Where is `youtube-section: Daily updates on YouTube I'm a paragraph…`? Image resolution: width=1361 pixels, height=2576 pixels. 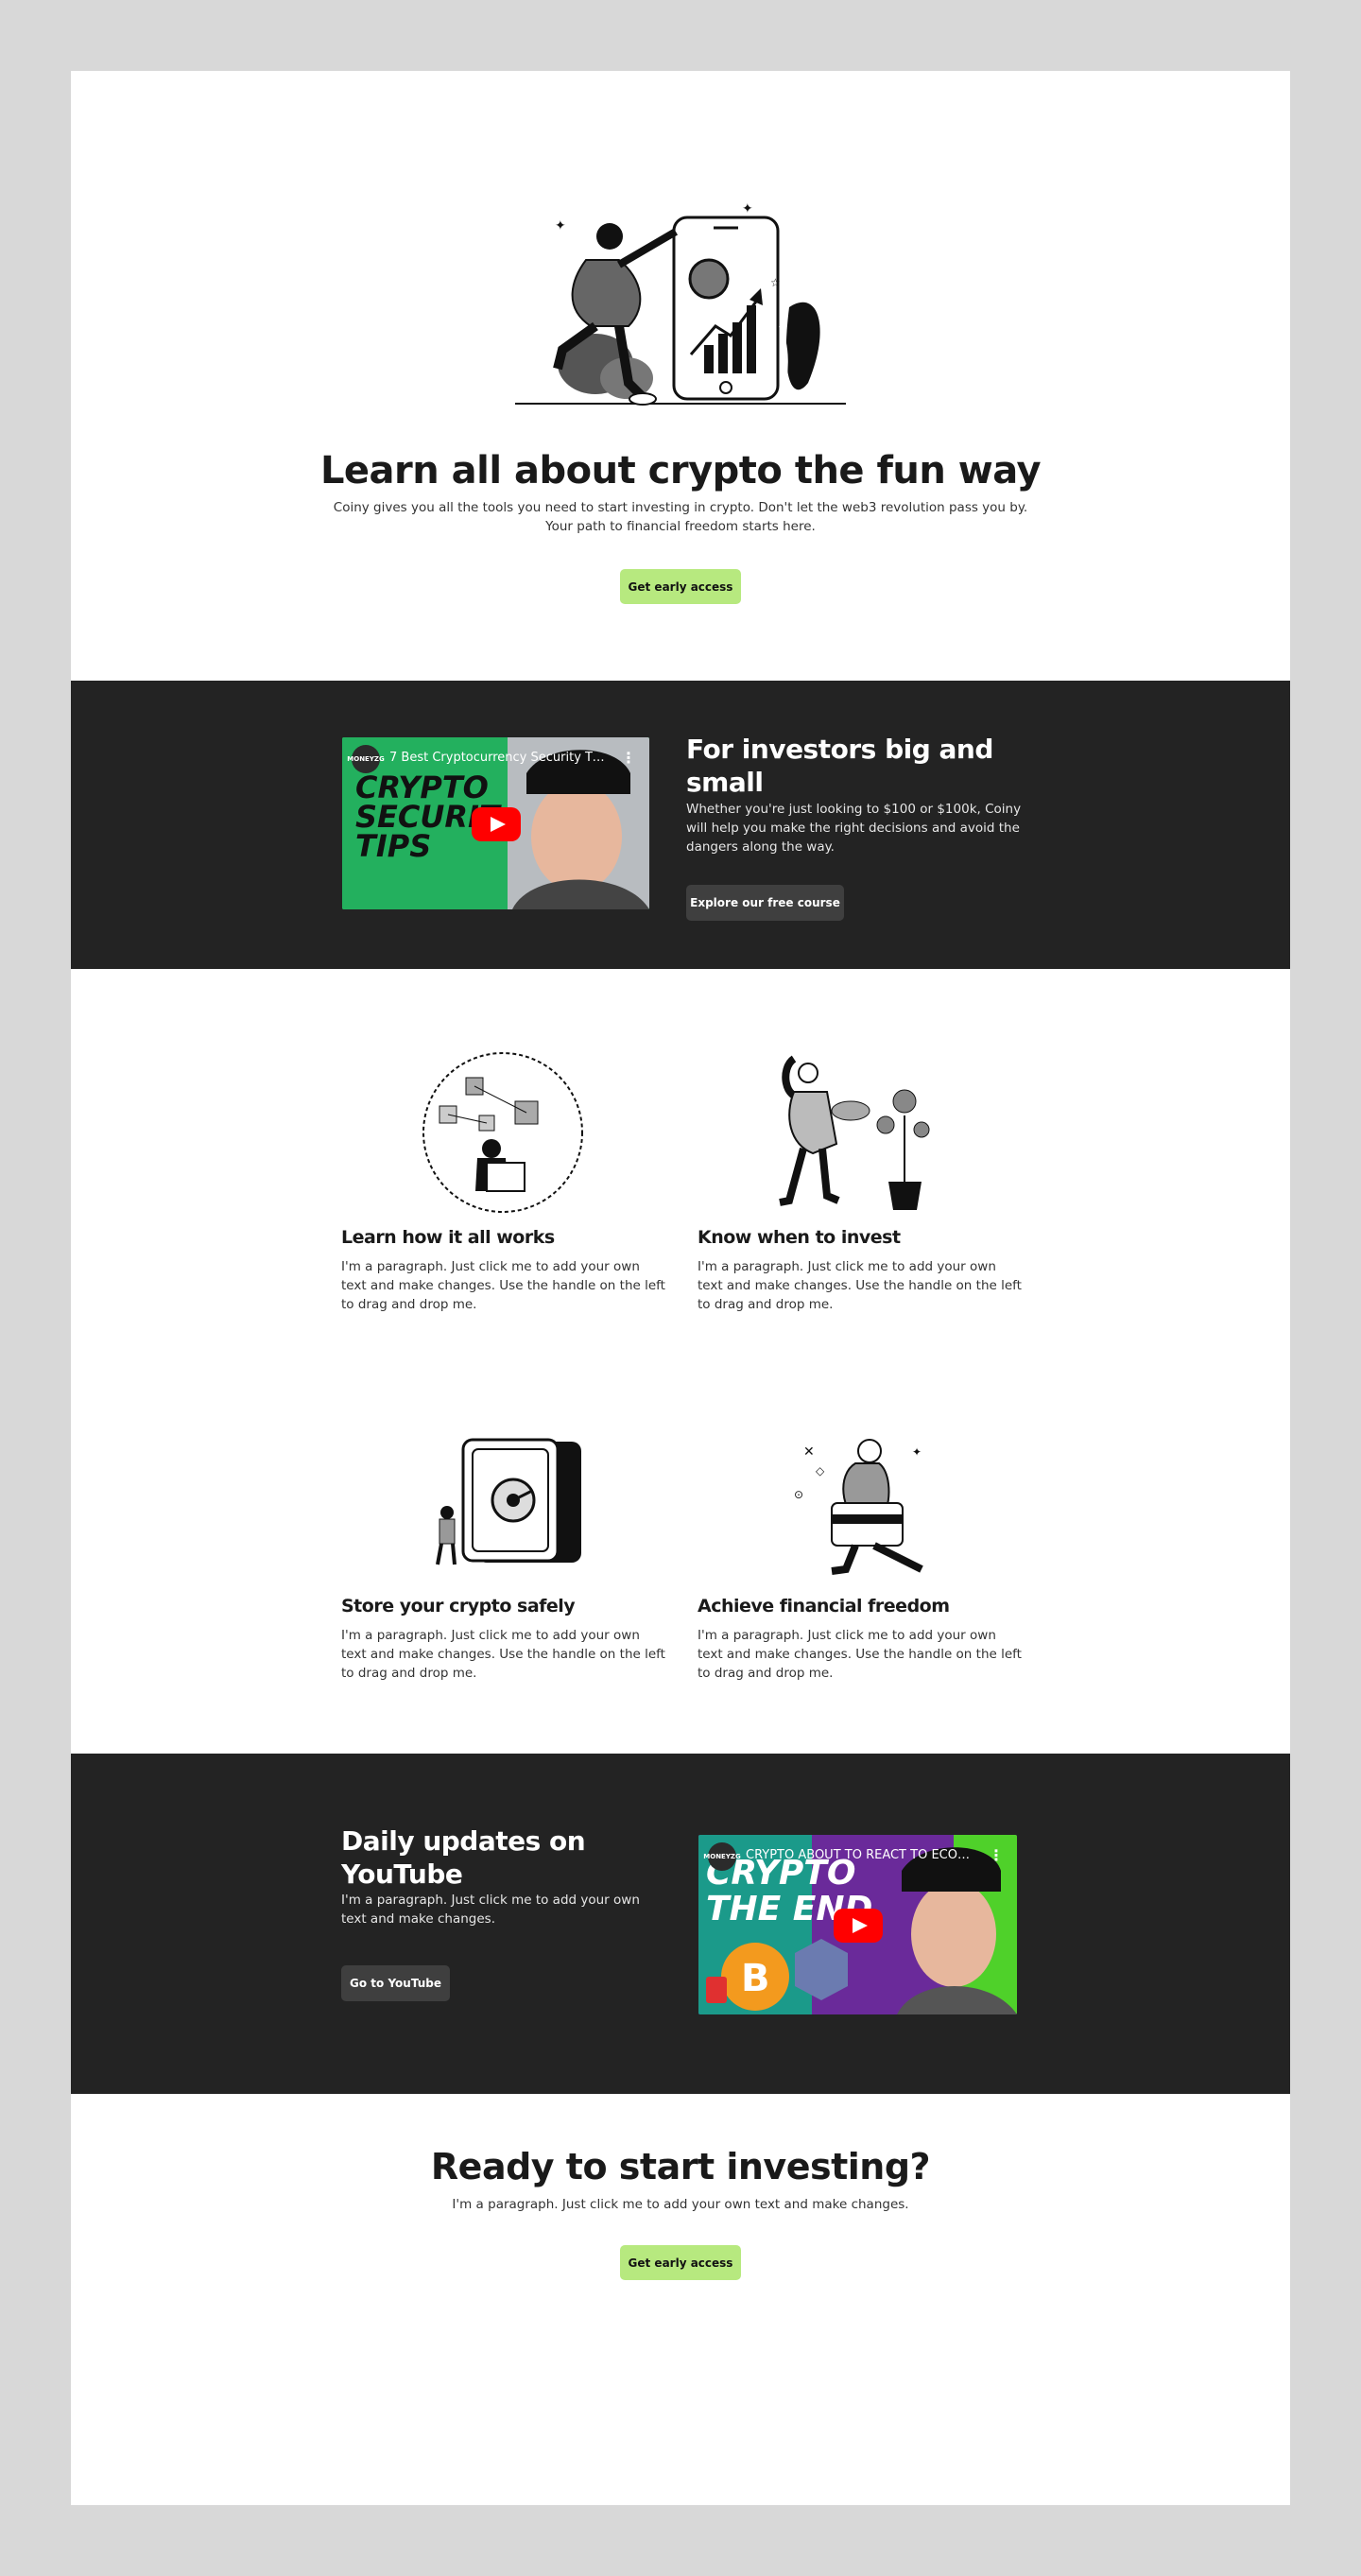 youtube-section: Daily updates on YouTube I'm a paragraph… is located at coordinates (680, 1924).